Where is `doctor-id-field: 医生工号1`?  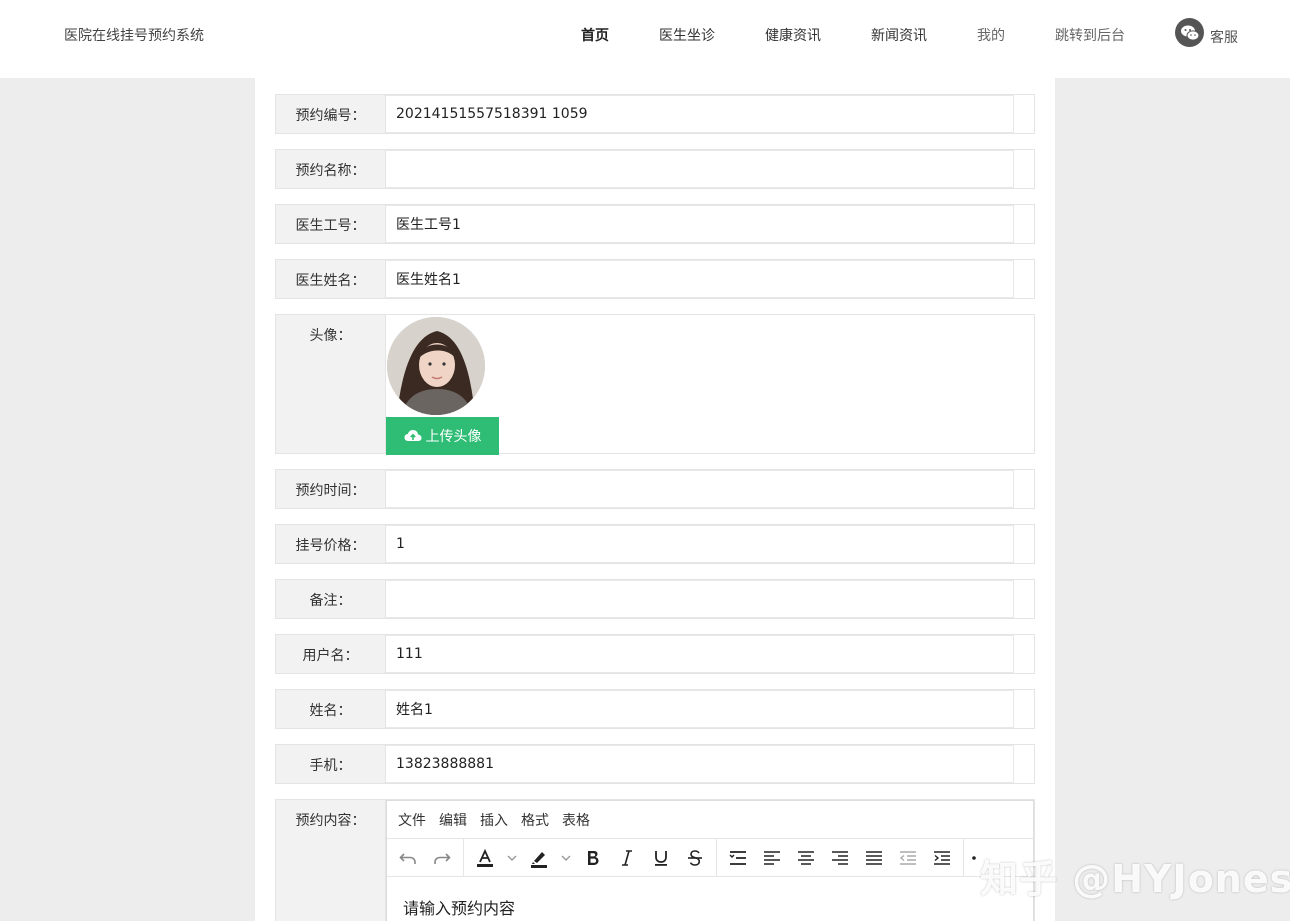
doctor-id-field: 医生工号1 is located at coordinates (700, 224).